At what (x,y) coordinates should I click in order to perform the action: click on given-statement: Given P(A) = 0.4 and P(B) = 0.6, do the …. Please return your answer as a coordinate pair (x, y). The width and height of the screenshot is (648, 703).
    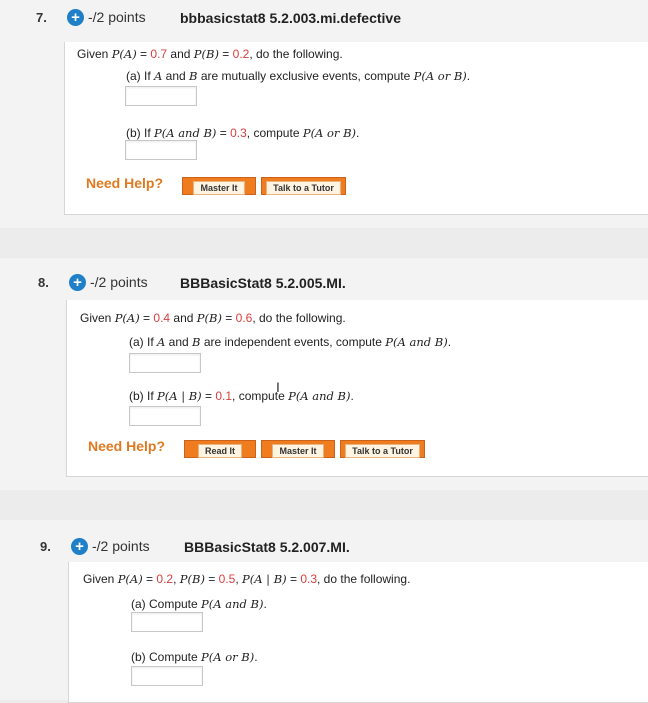
    Looking at the image, I should click on (213, 318).